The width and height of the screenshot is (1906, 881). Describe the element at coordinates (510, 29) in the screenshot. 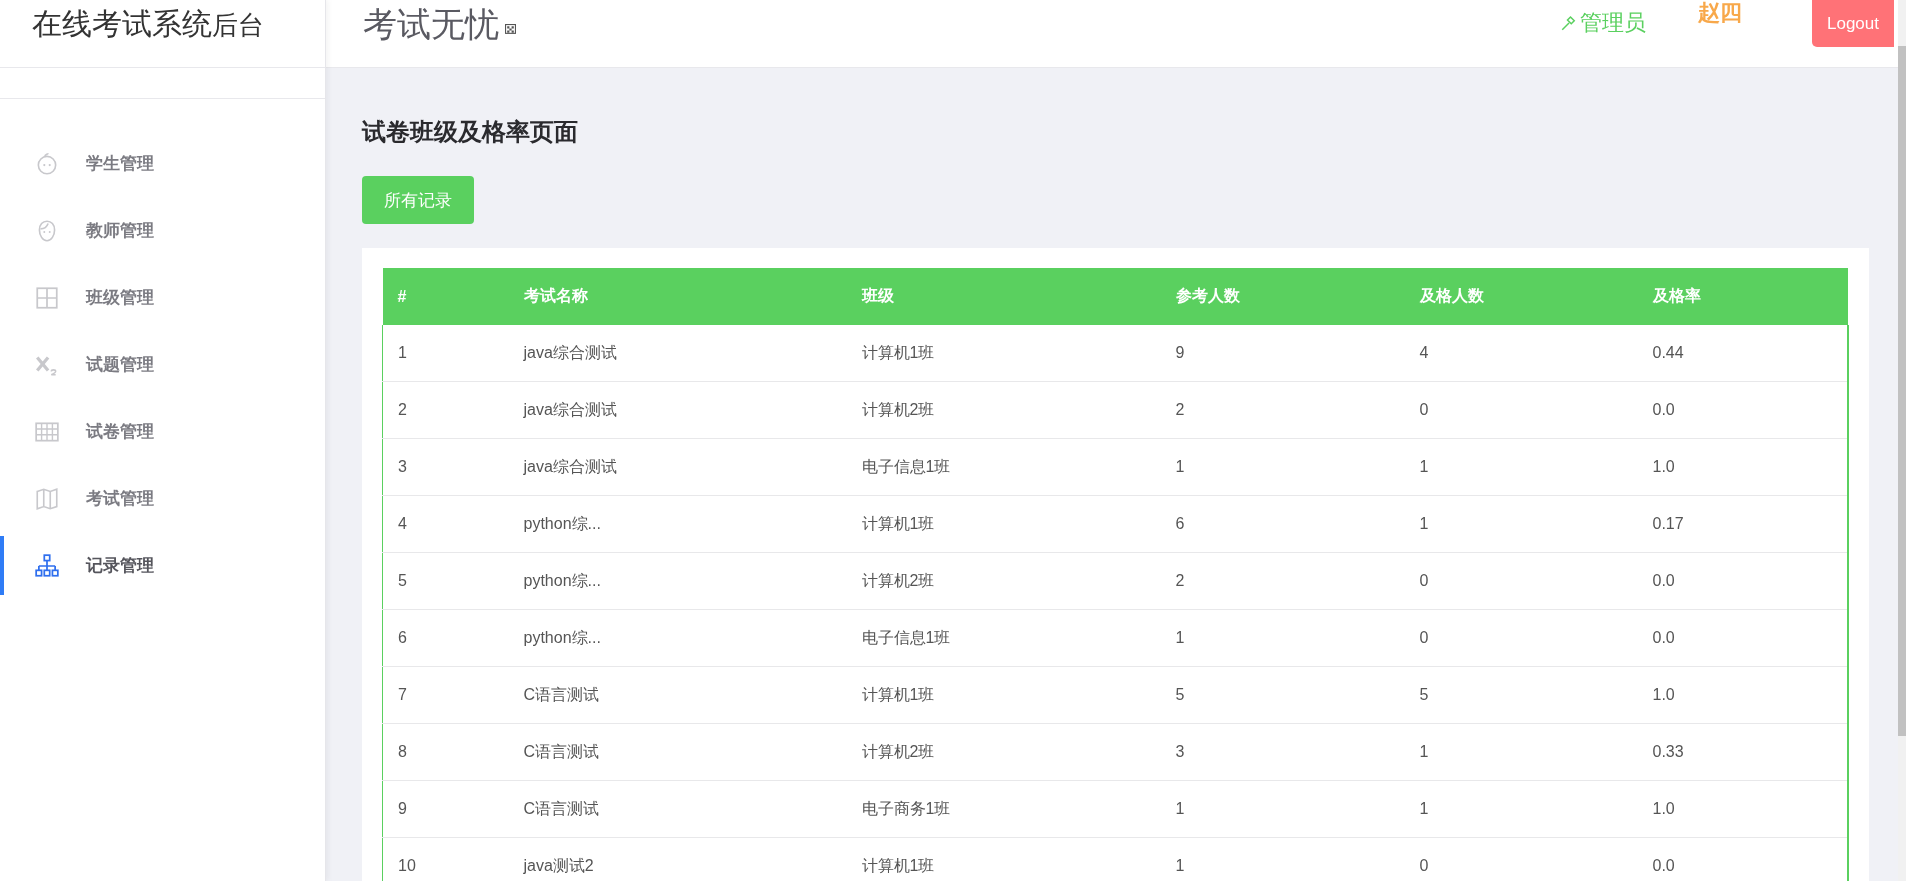

I see `flag-icon` at that location.